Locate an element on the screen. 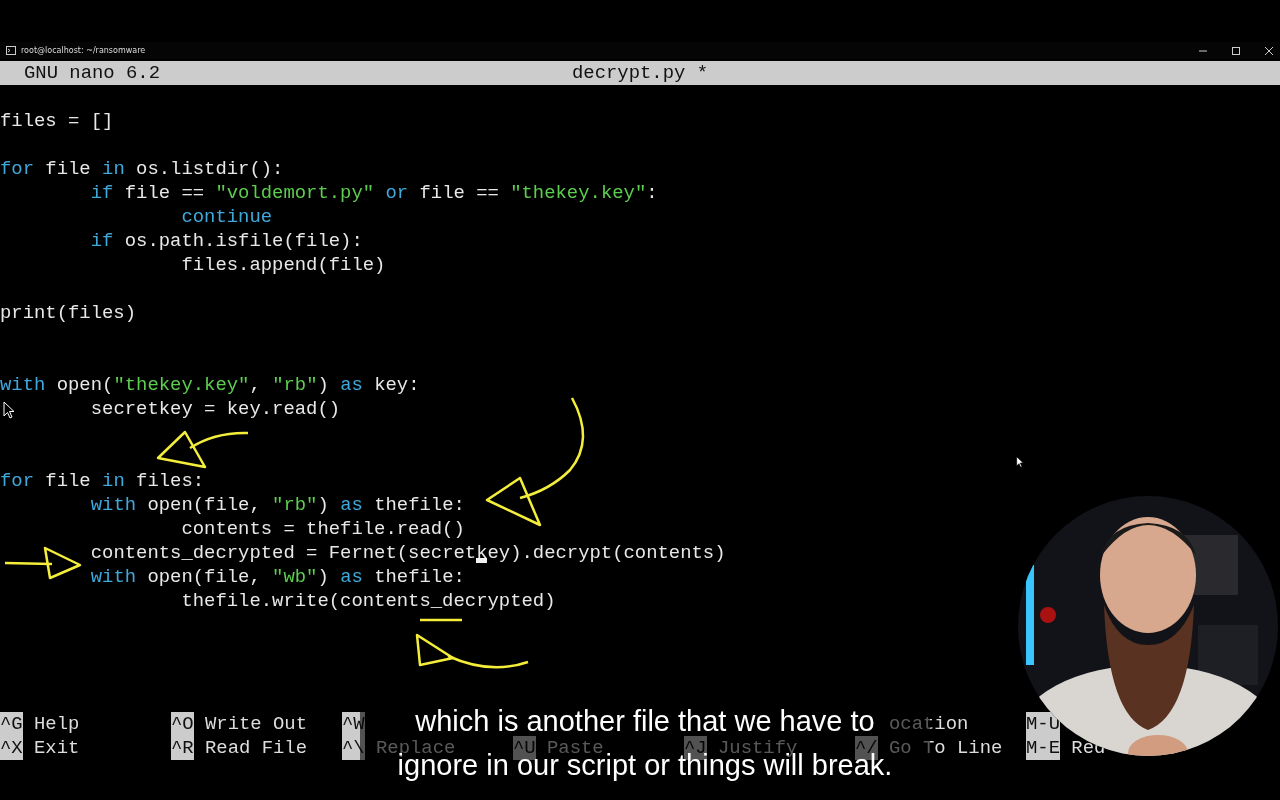 This screenshot has width=1280, height=800. code-line: if os.path.isfile(file): is located at coordinates (226, 241).